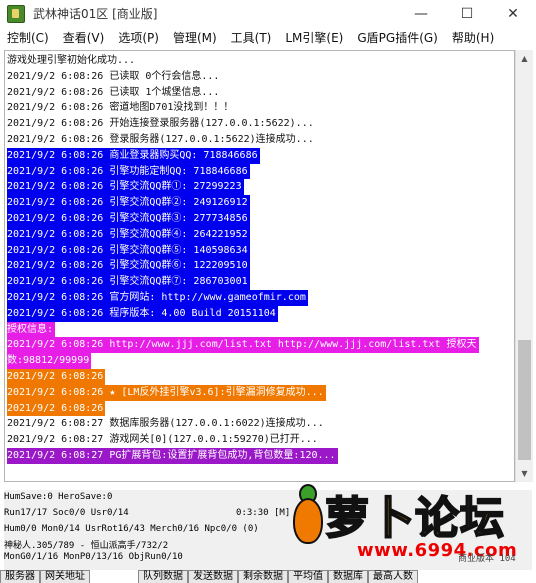 The width and height of the screenshot is (536, 583). Describe the element at coordinates (133, 155) in the screenshot. I see `log-line-text: 2021/9/2 6:08:26 商业登录器购买QQ: 718846686` at that location.